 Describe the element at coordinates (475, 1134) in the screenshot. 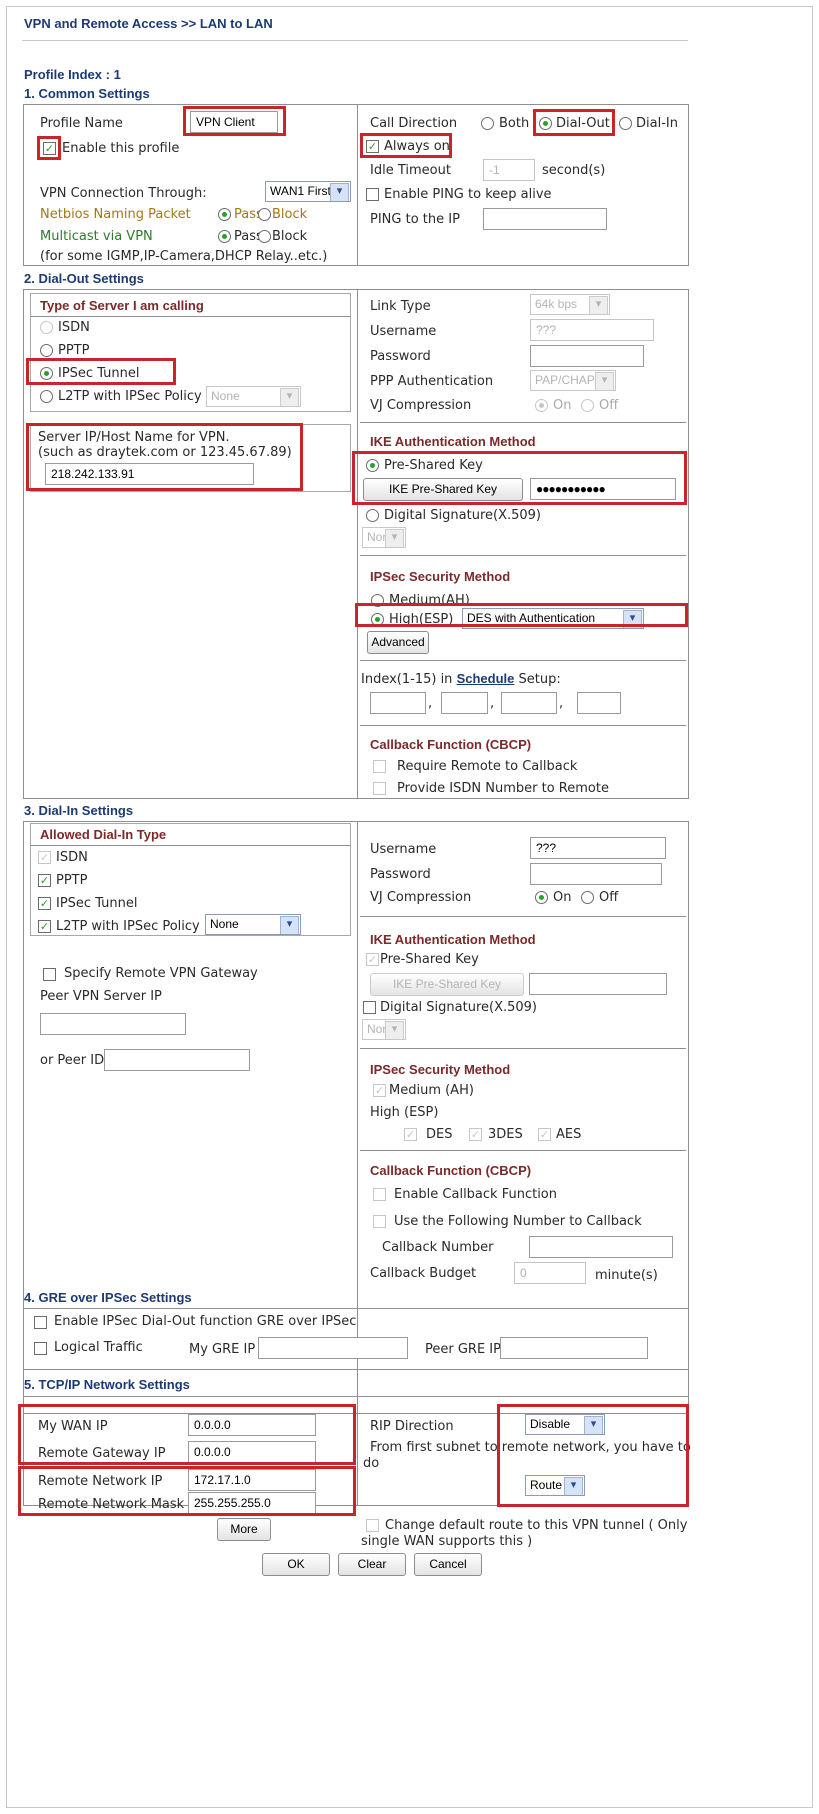

I see `dialin-3des-checkbox: ✓` at that location.